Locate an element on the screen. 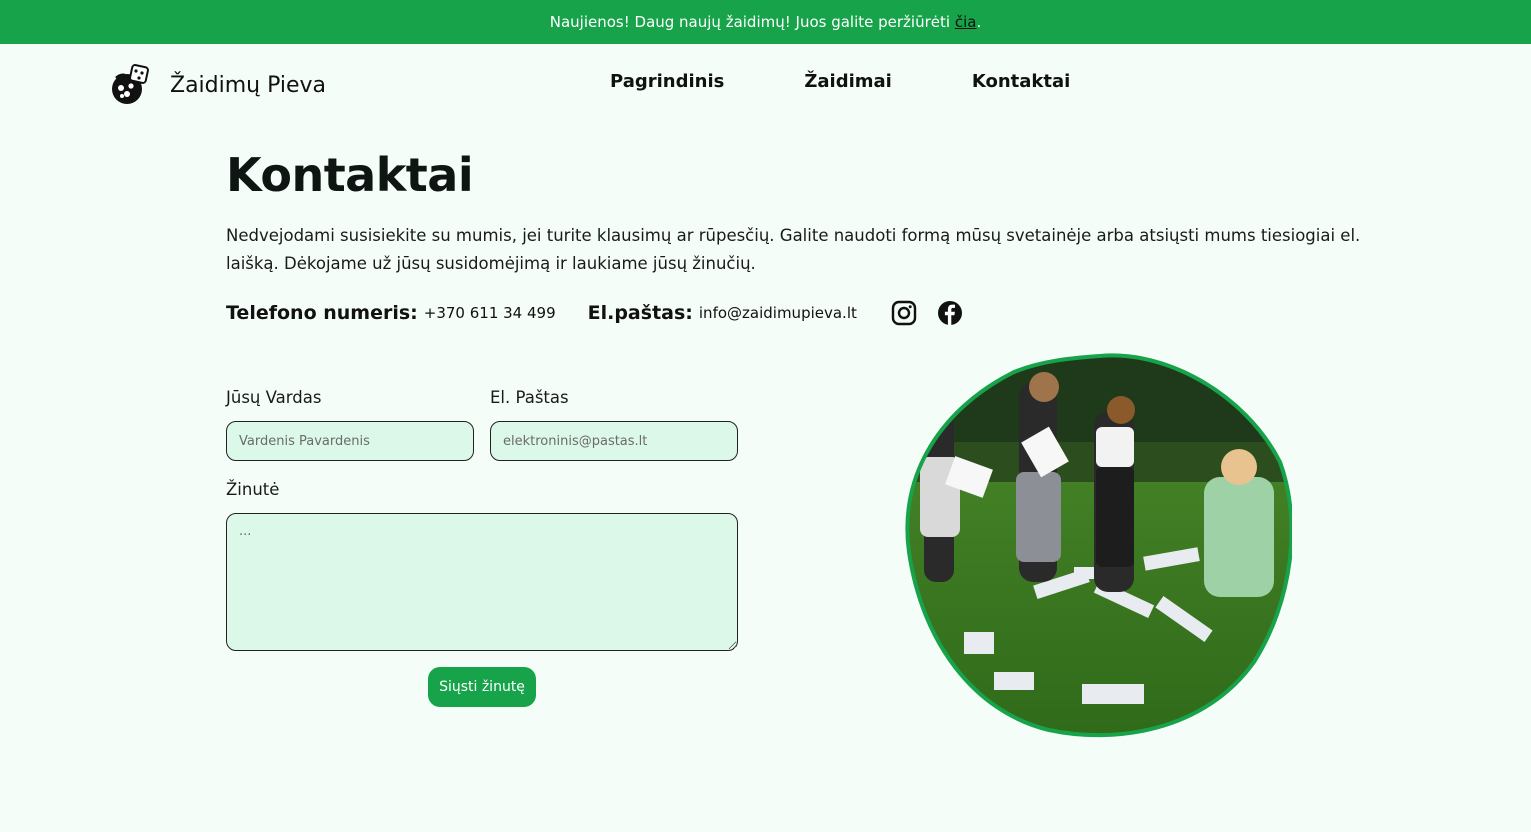 The image size is (1531, 832). name-label: Jūsų Vardas is located at coordinates (274, 397).